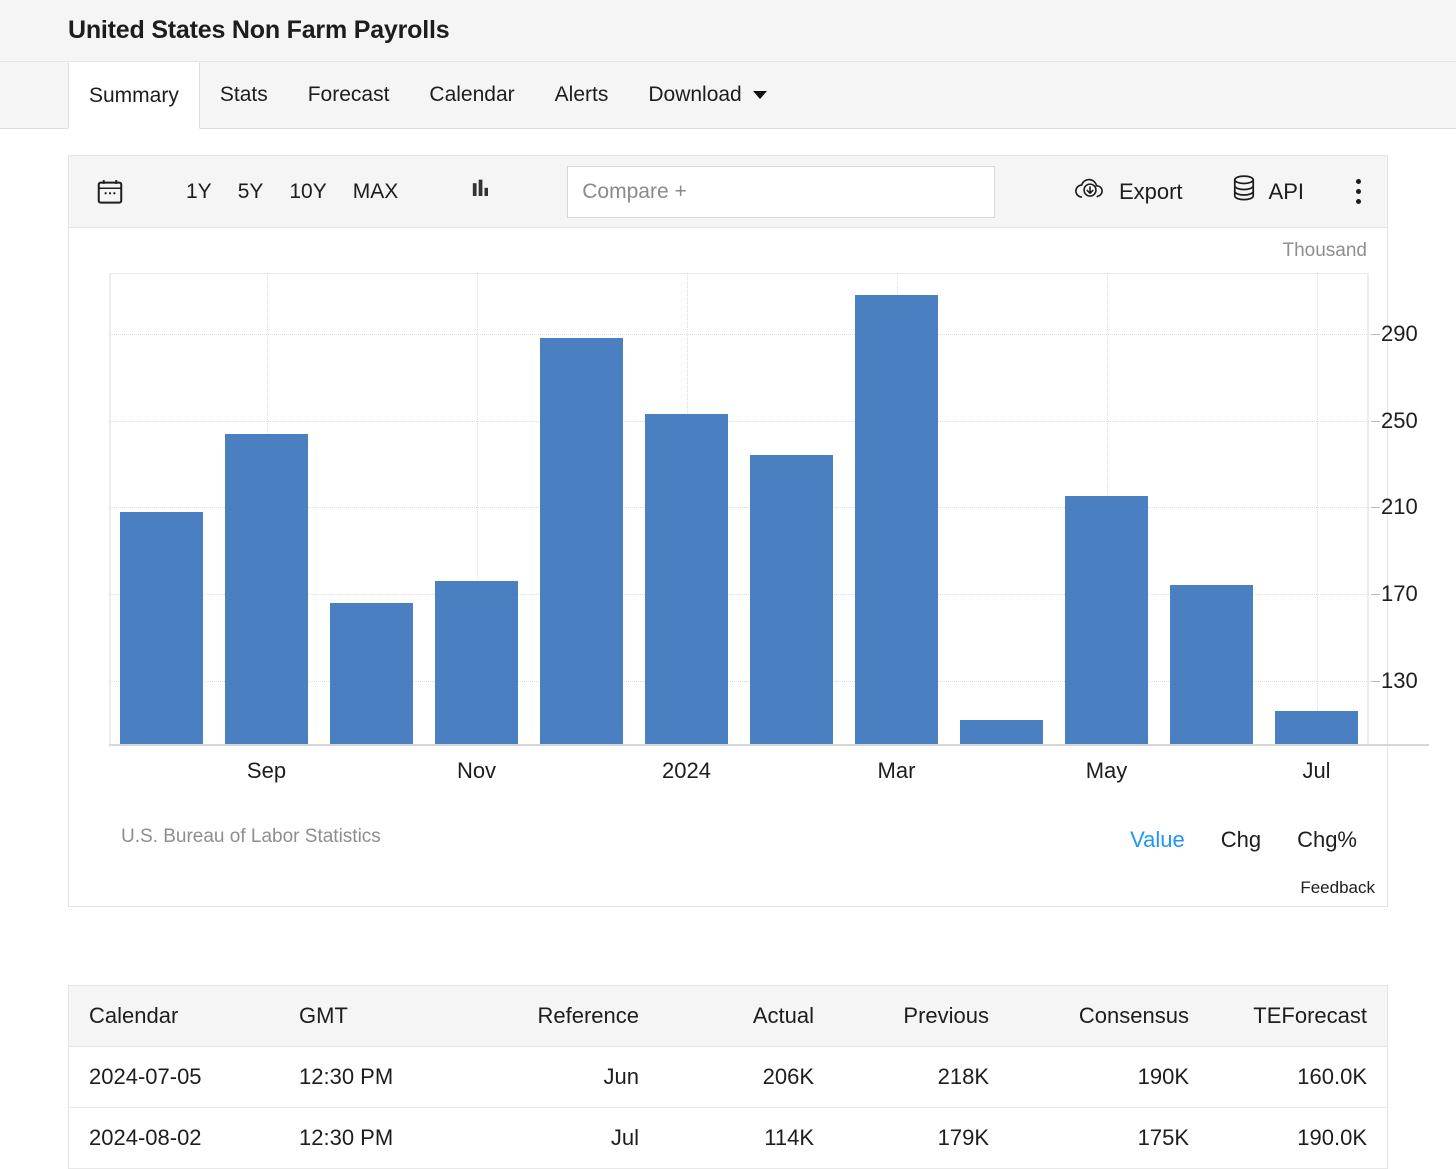  Describe the element at coordinates (476, 770) in the screenshot. I see `x-axis-tick-label: Nov` at that location.